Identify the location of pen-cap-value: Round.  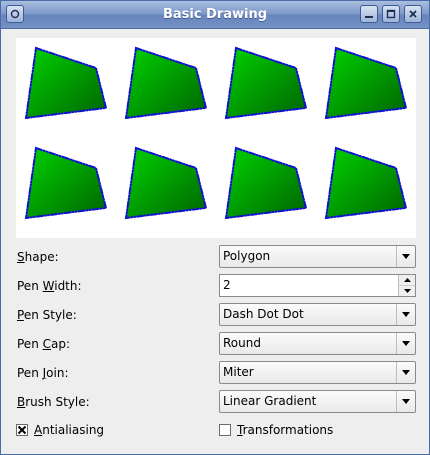
(242, 343).